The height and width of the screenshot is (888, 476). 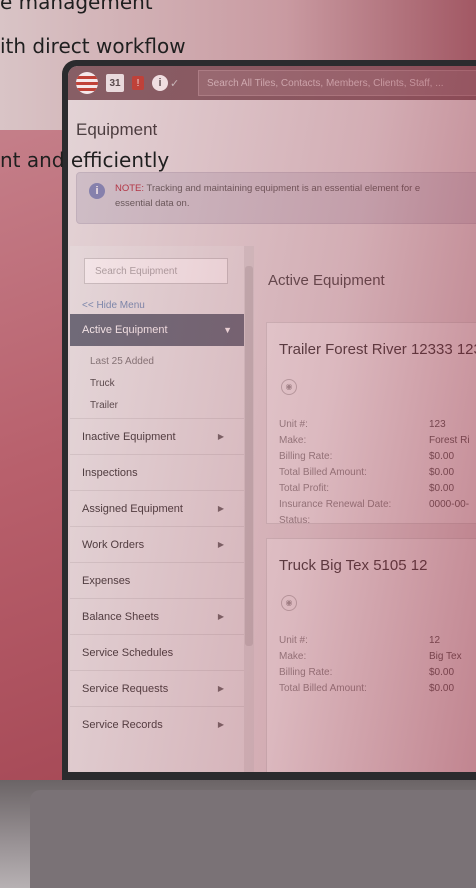 What do you see at coordinates (110, 473) in the screenshot?
I see `sidebar-item-label: Inspections` at bounding box center [110, 473].